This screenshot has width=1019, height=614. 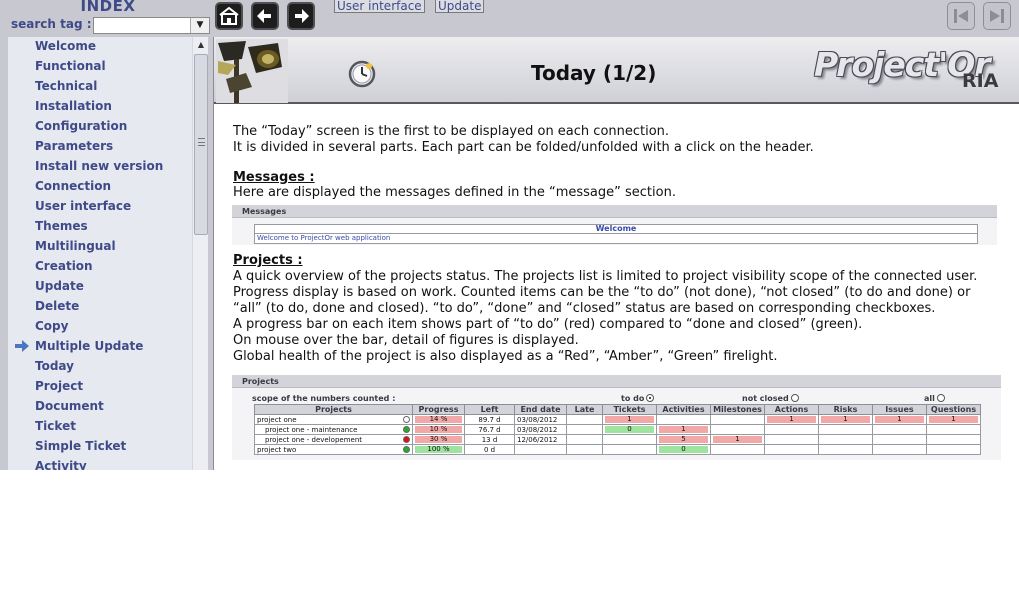 I want to click on sidebar-item: Today, so click(x=100, y=367).